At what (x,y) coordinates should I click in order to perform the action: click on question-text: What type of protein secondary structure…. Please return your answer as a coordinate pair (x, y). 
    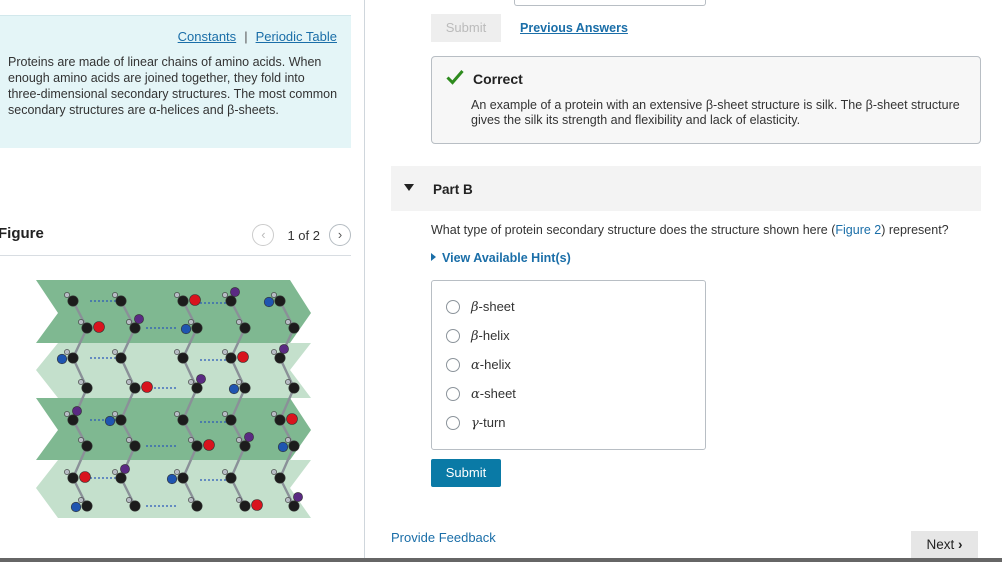
    Looking at the image, I should click on (690, 230).